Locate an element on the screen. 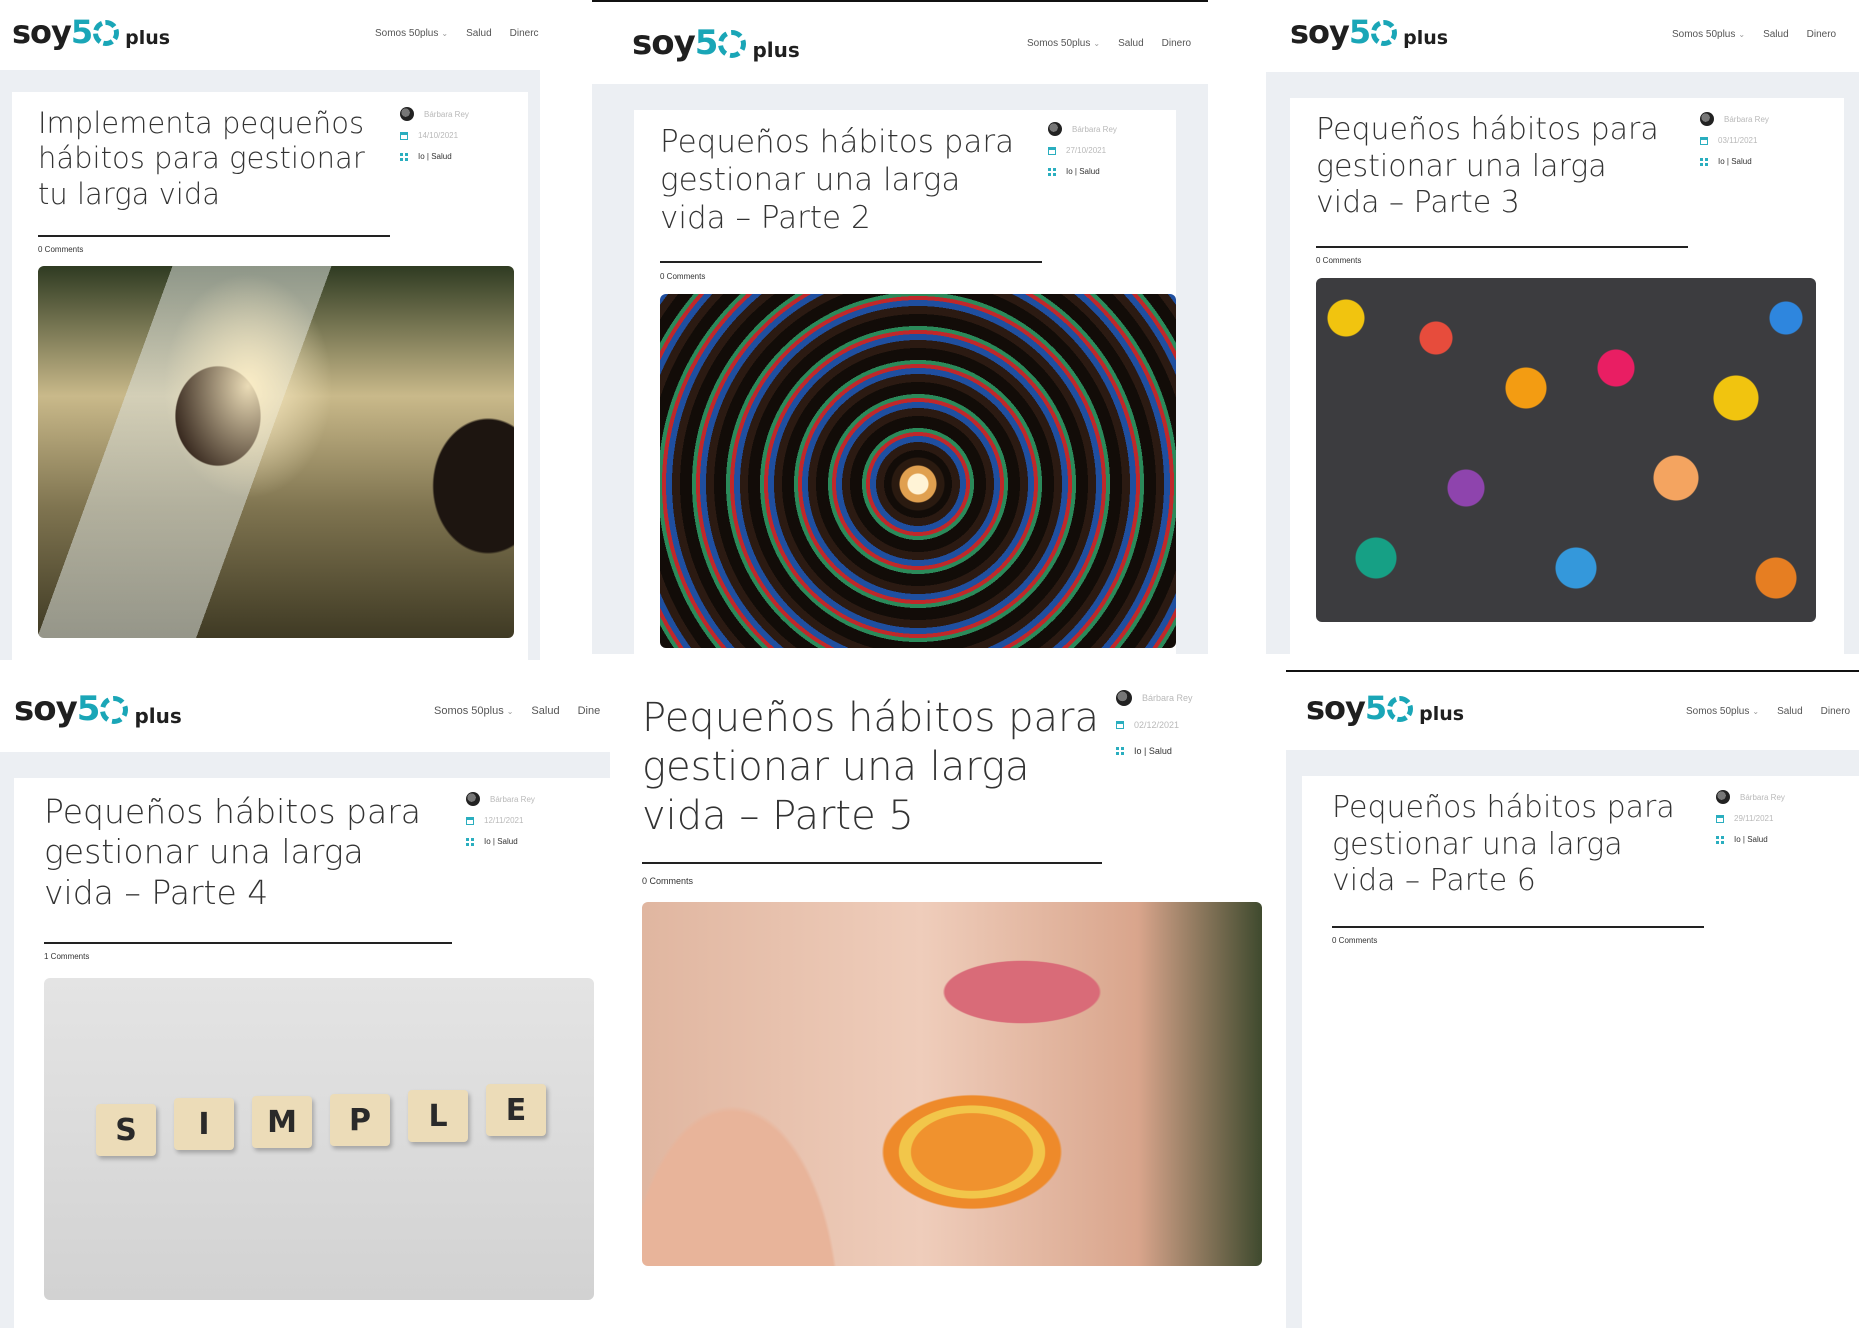  site-header: soy 5 plus Somos 50plus ⌄ Salud Dinerc is located at coordinates (270, 35).